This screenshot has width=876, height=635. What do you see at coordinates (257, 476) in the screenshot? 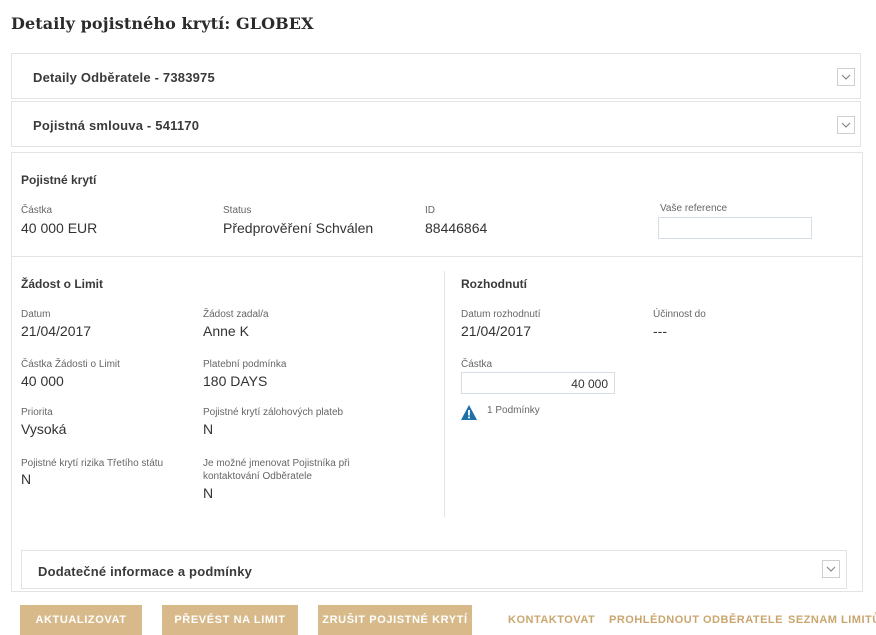
I see `name-insurer-label-line2: kontaktování Odběratele` at bounding box center [257, 476].